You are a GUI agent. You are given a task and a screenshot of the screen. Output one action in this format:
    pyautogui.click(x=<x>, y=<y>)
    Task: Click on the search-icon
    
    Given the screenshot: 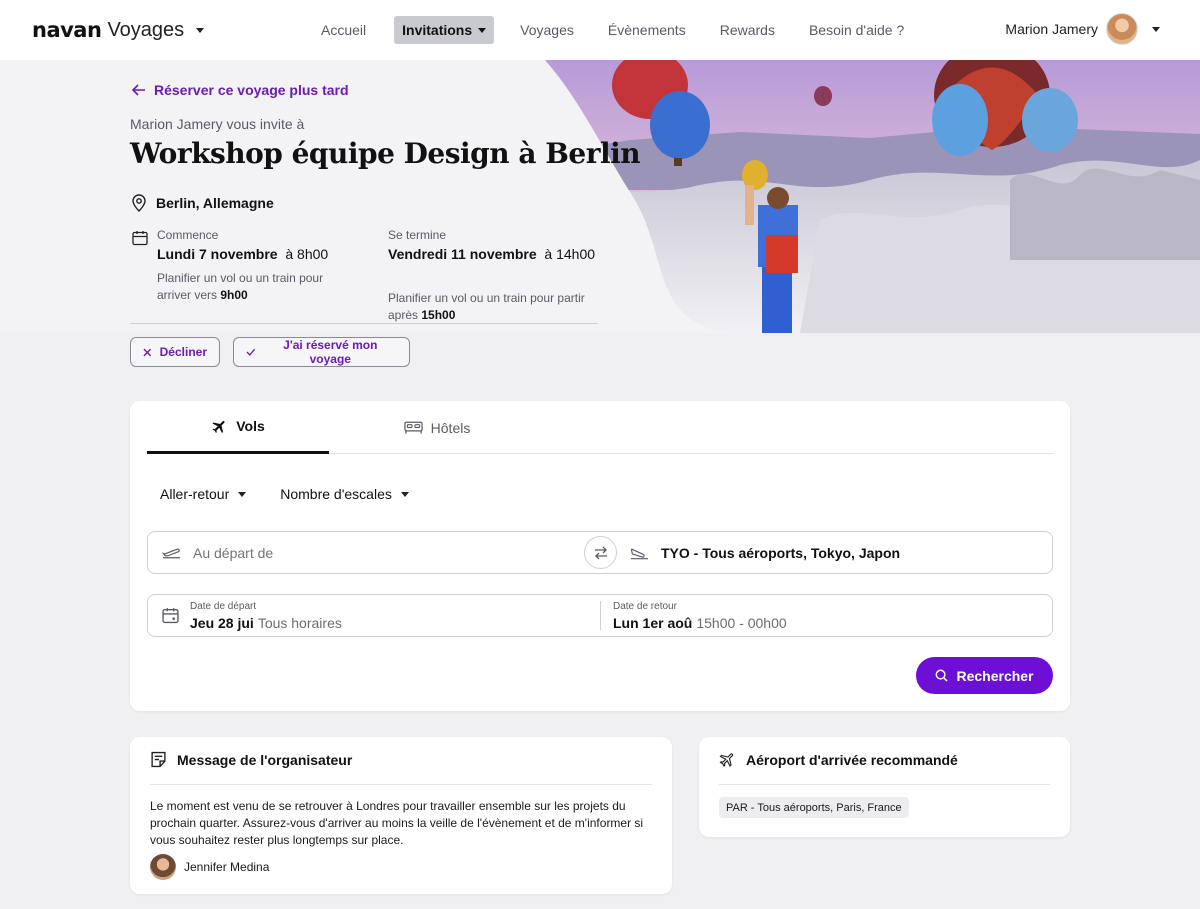 What is the action you would take?
    pyautogui.click(x=942, y=675)
    